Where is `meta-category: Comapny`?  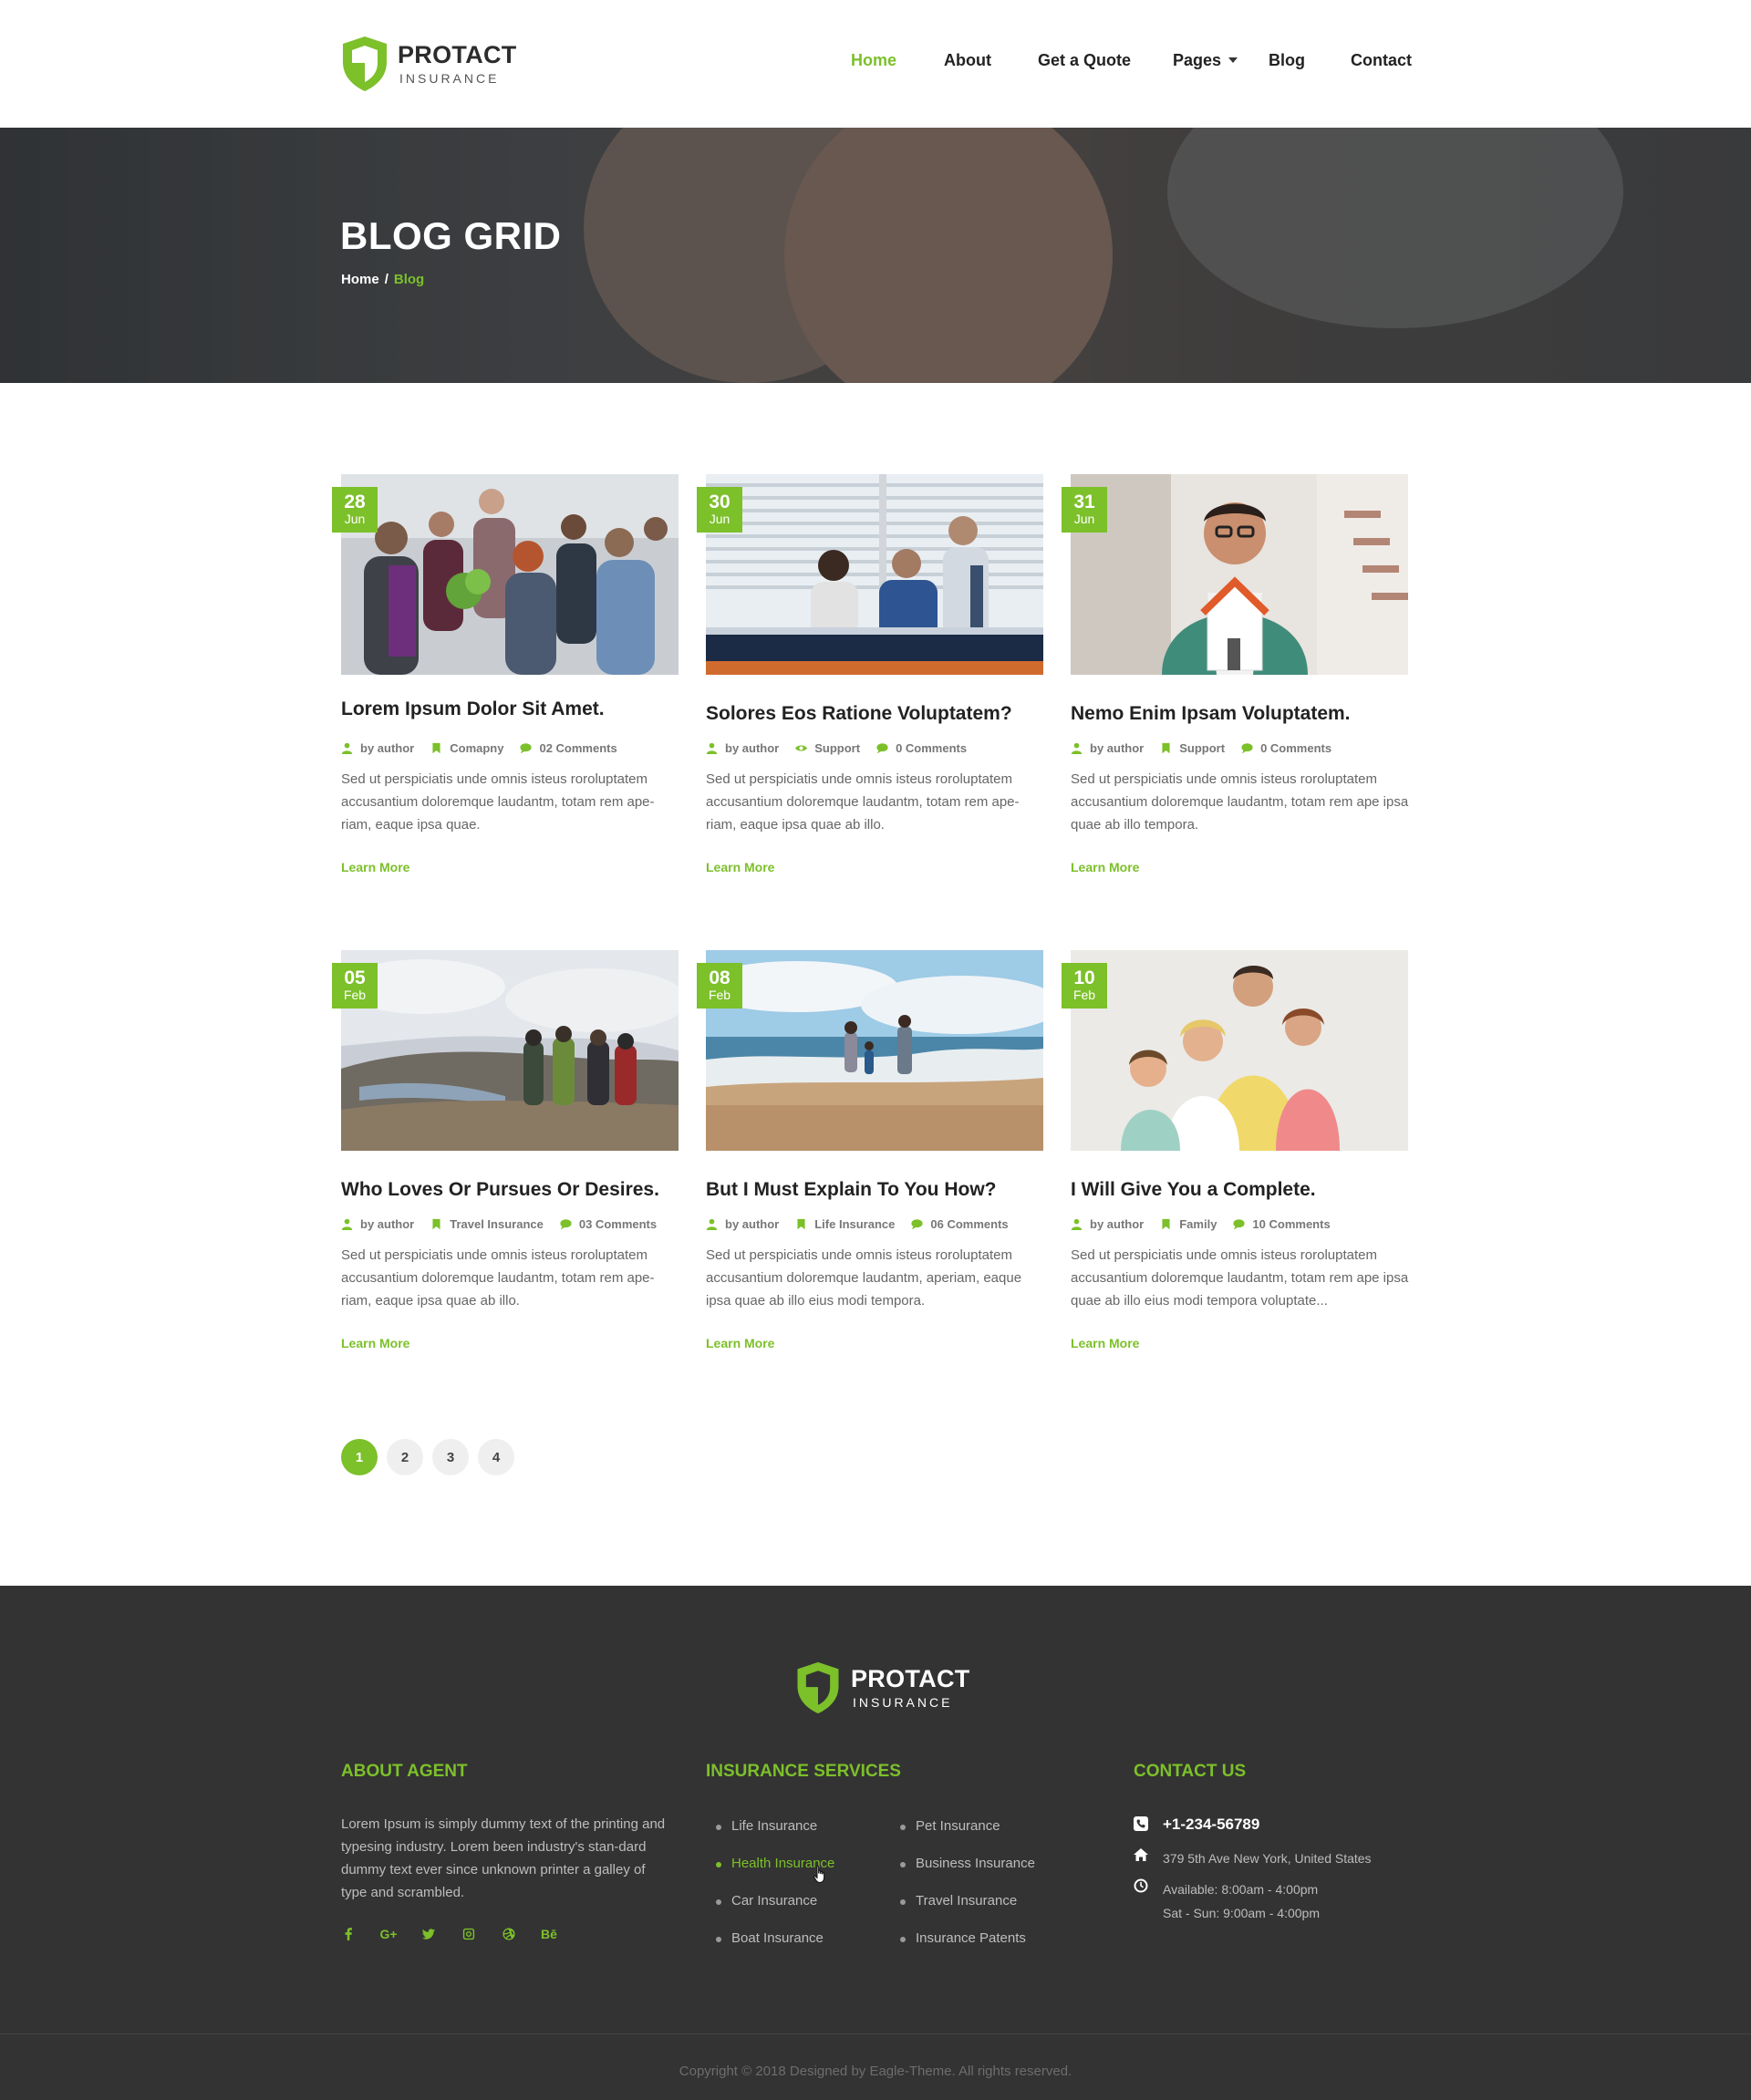 meta-category: Comapny is located at coordinates (466, 748).